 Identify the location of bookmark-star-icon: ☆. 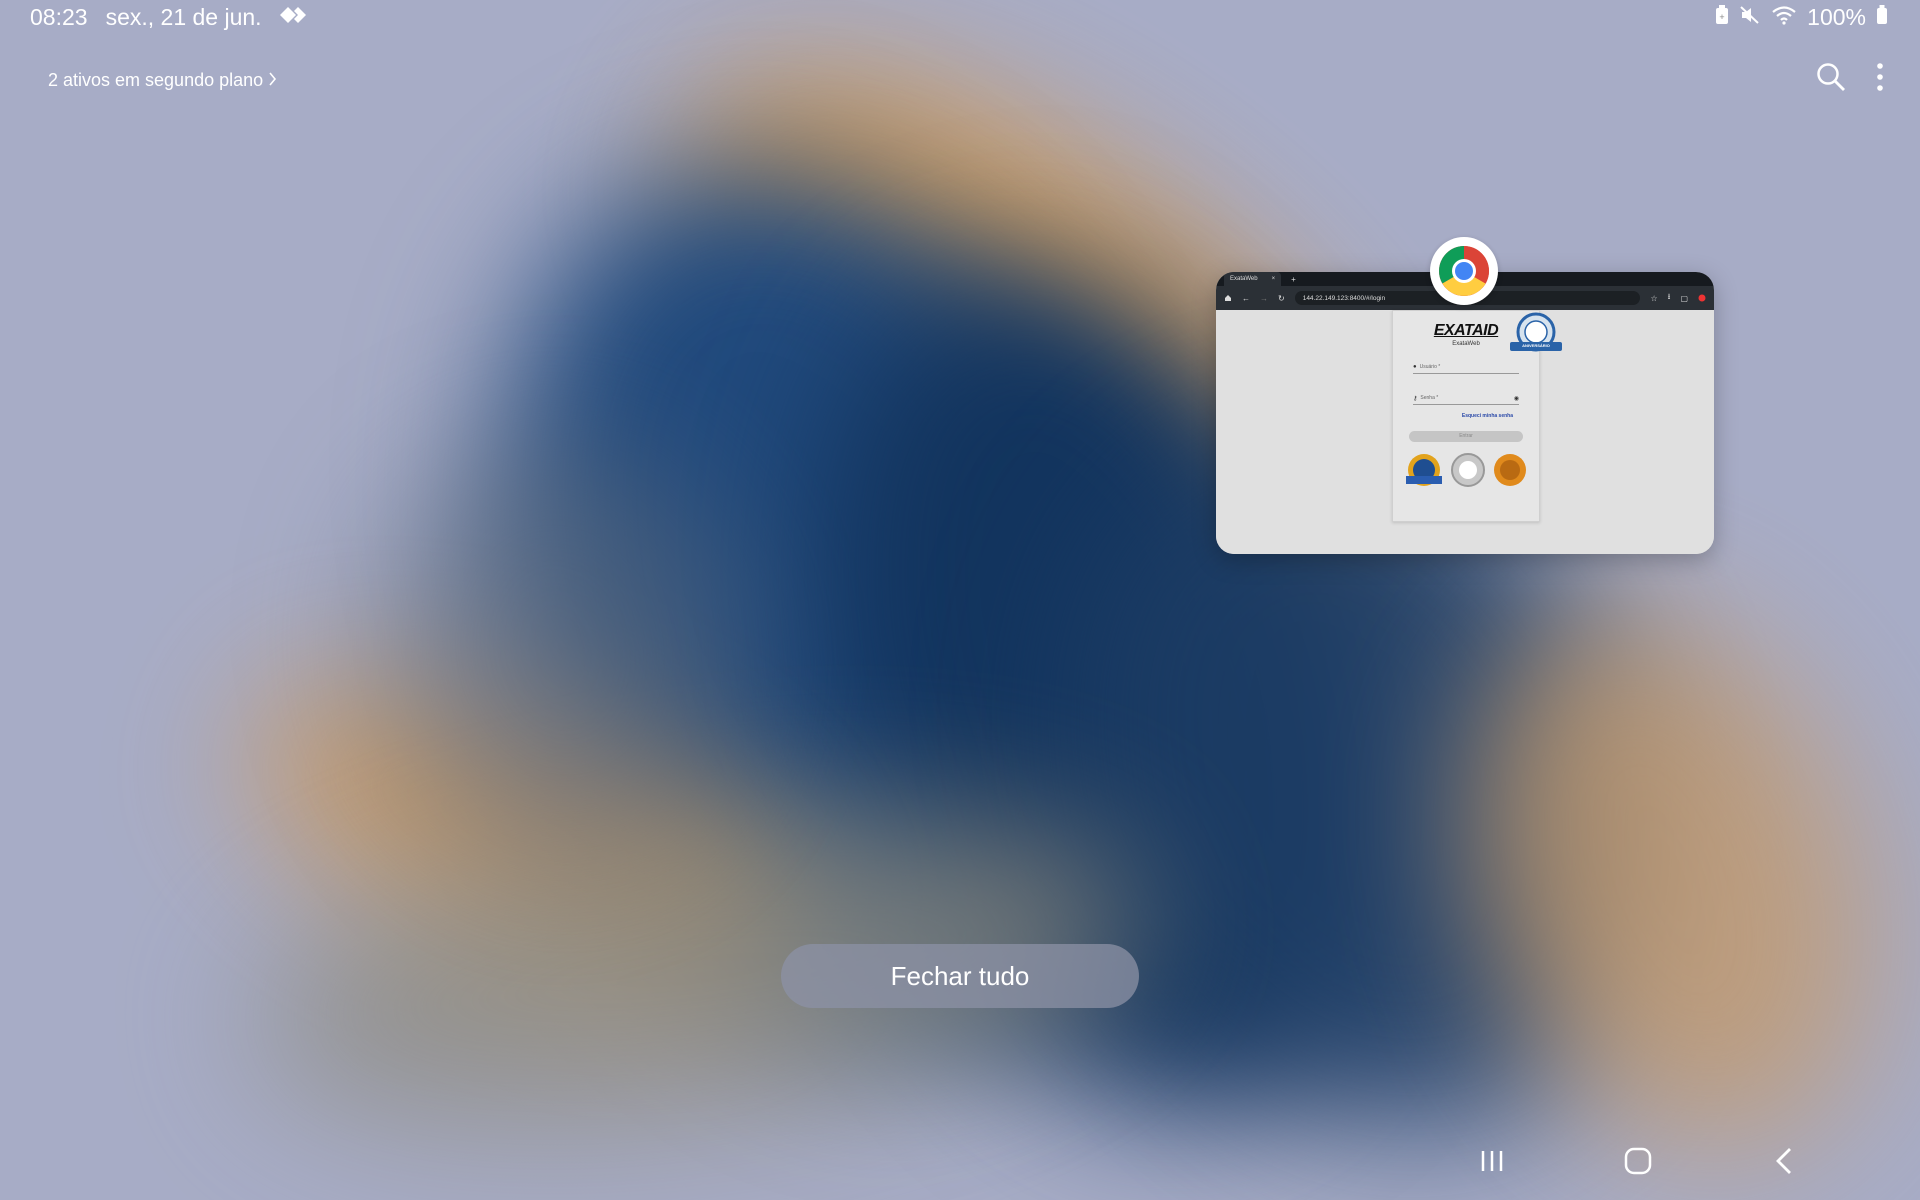
(1654, 298).